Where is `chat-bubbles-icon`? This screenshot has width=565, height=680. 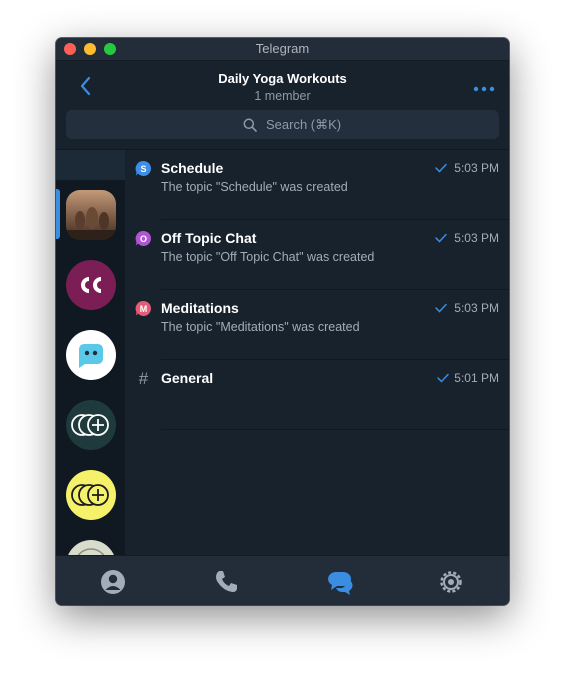
chat-bubbles-icon is located at coordinates (340, 583).